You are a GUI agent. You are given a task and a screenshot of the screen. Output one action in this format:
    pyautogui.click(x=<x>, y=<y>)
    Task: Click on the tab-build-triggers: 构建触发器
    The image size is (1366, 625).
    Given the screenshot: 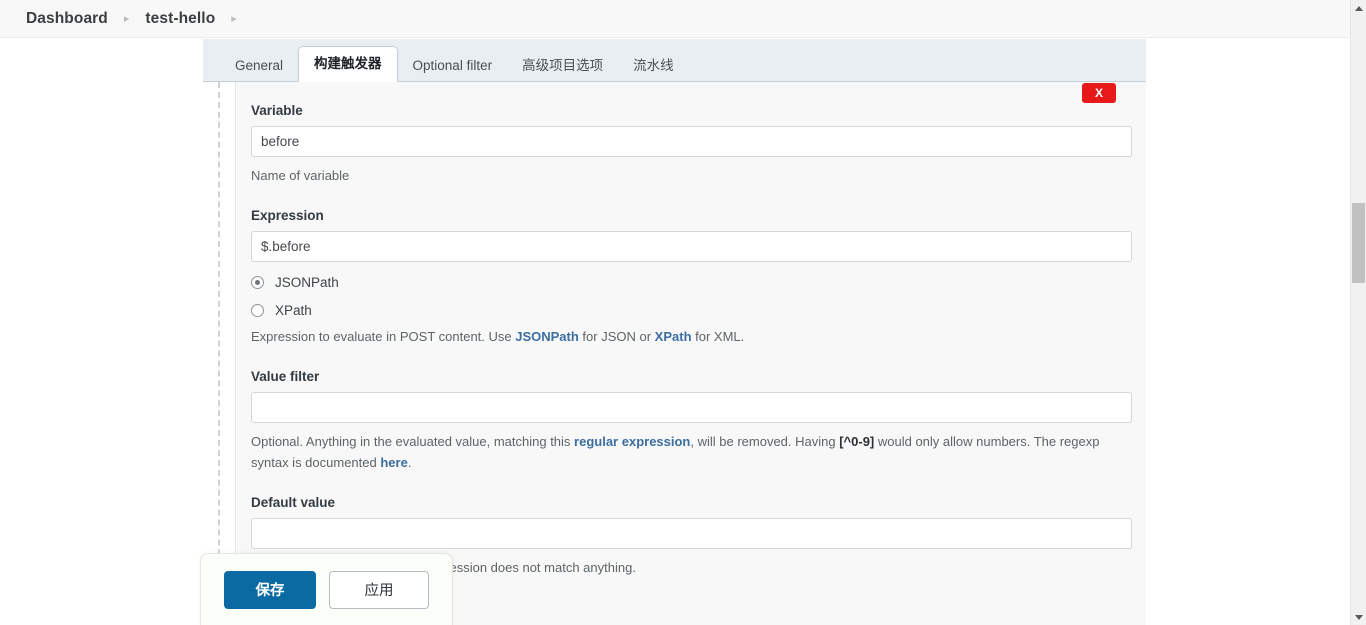 What is the action you would take?
    pyautogui.click(x=348, y=64)
    